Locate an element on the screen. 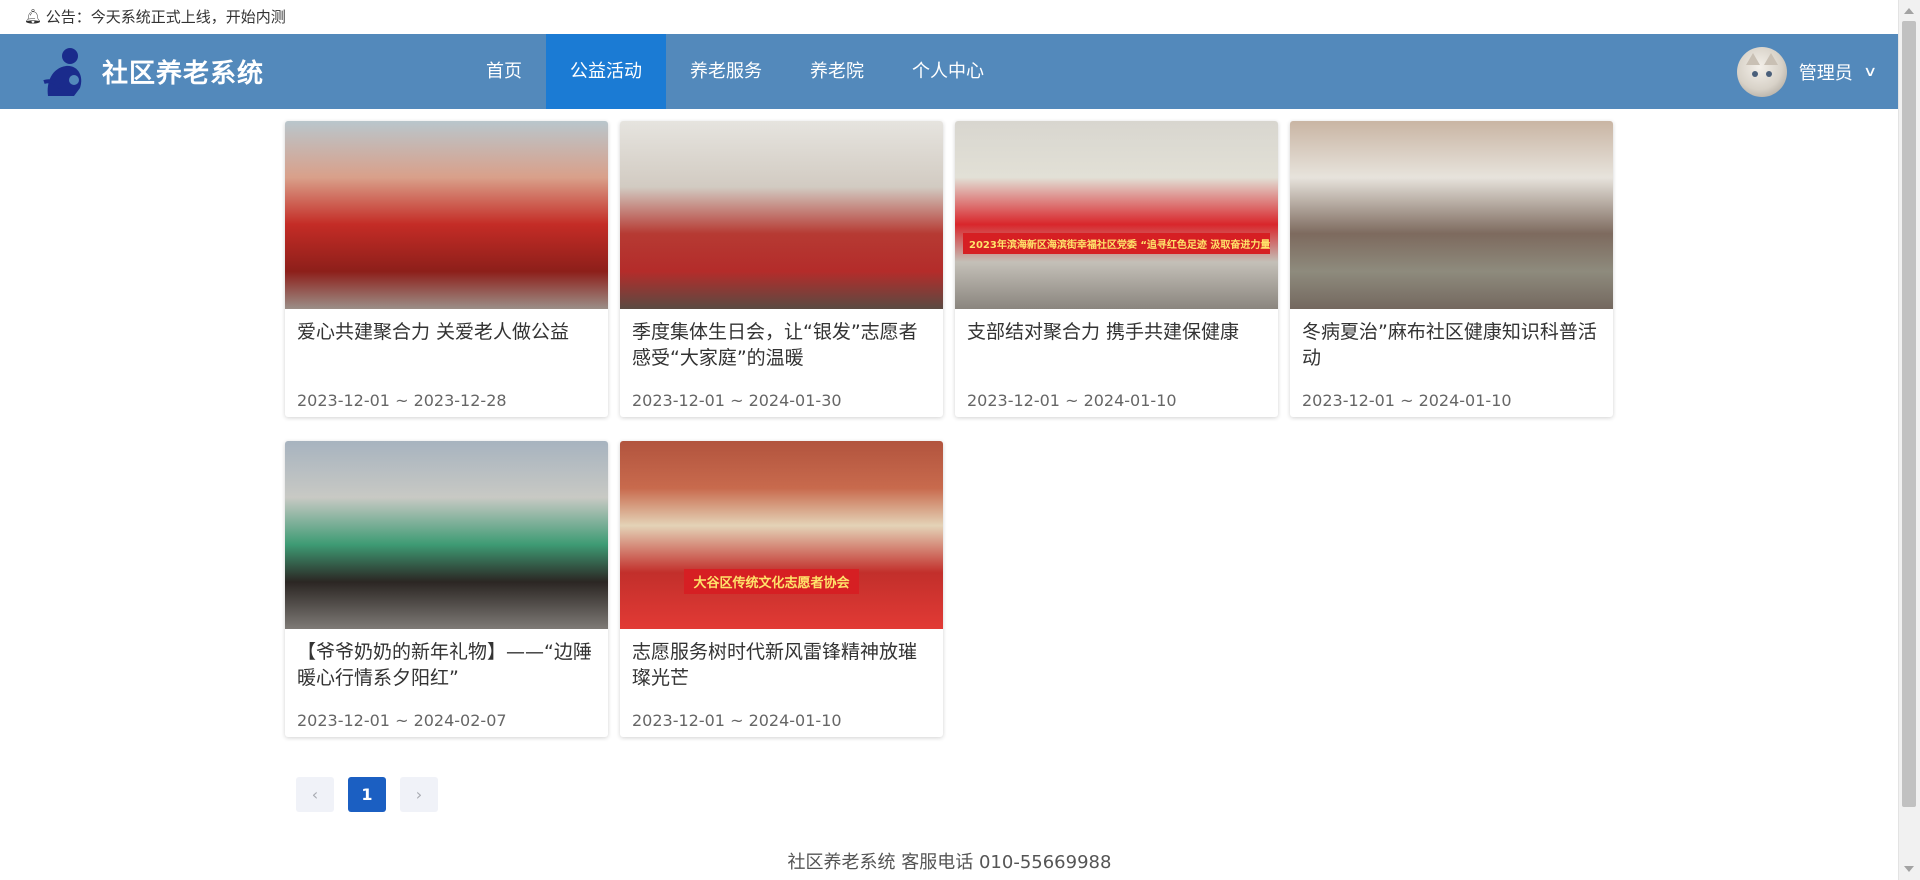 This screenshot has height=880, width=1920. activity-title: 【爷爷奶奶的新年礼物】——“边陲暖心行情系夕阳红” is located at coordinates (446, 665).